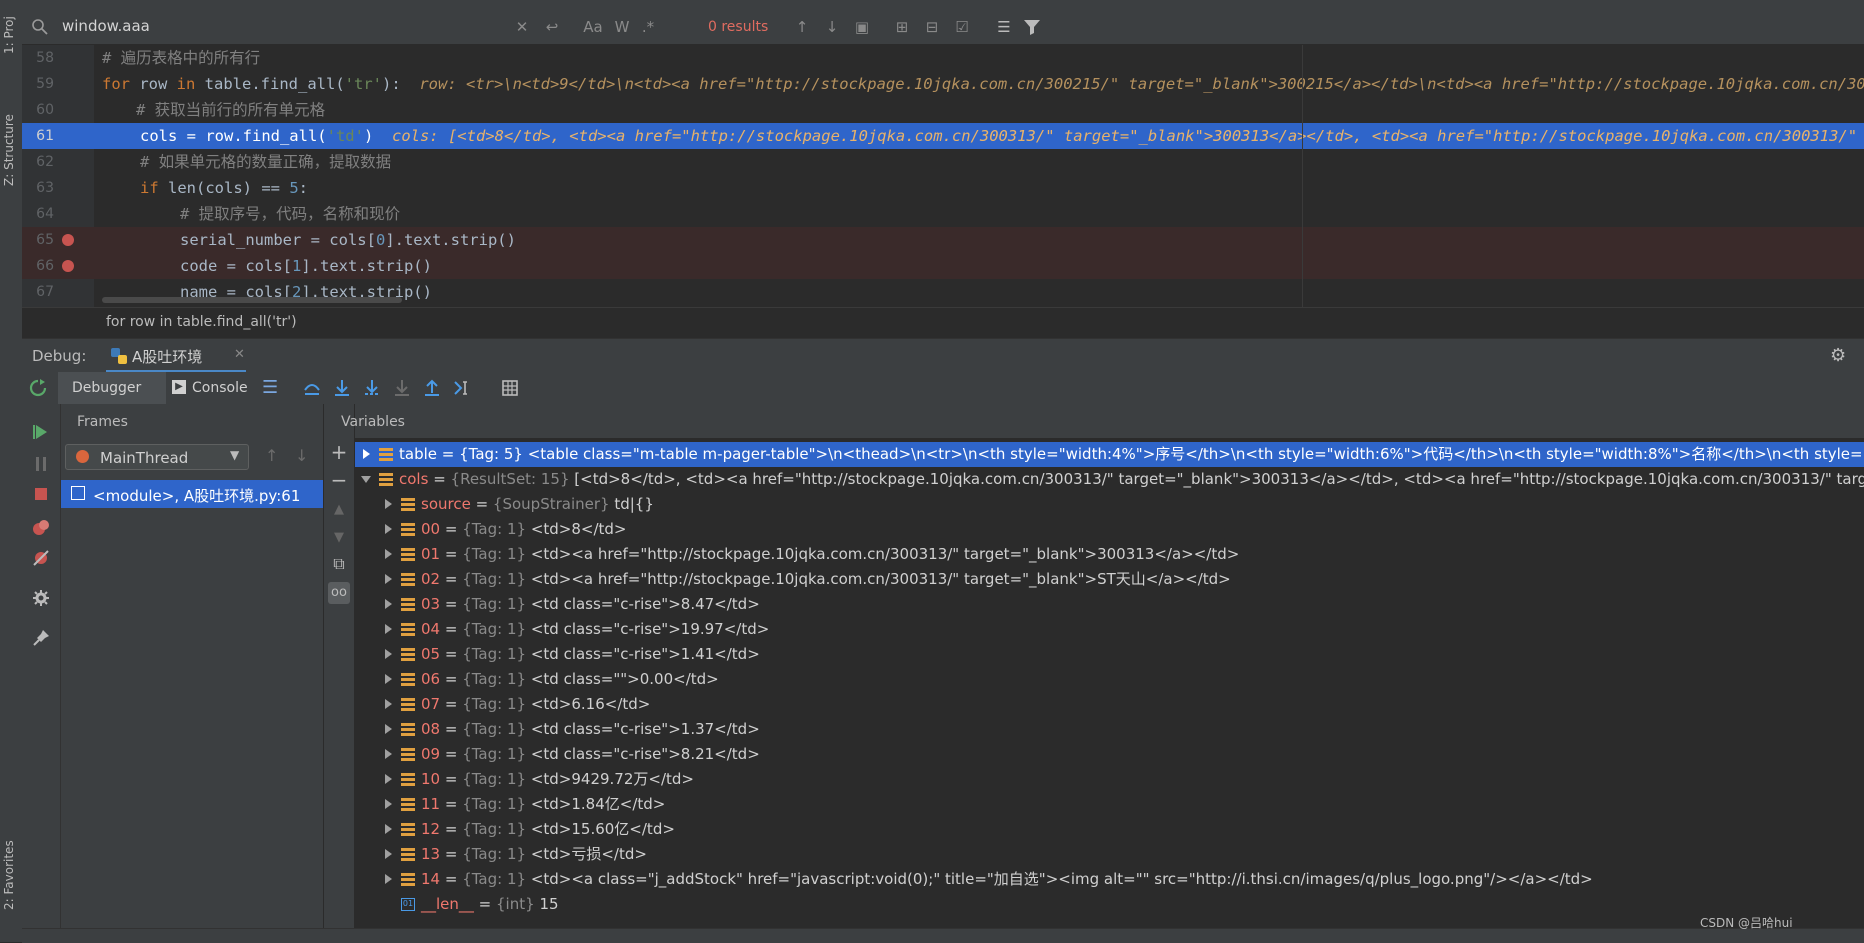 The image size is (1864, 943). What do you see at coordinates (1109, 529) in the screenshot?
I see `variable-row: 00 = {Tag: 1} <td>8</td>` at bounding box center [1109, 529].